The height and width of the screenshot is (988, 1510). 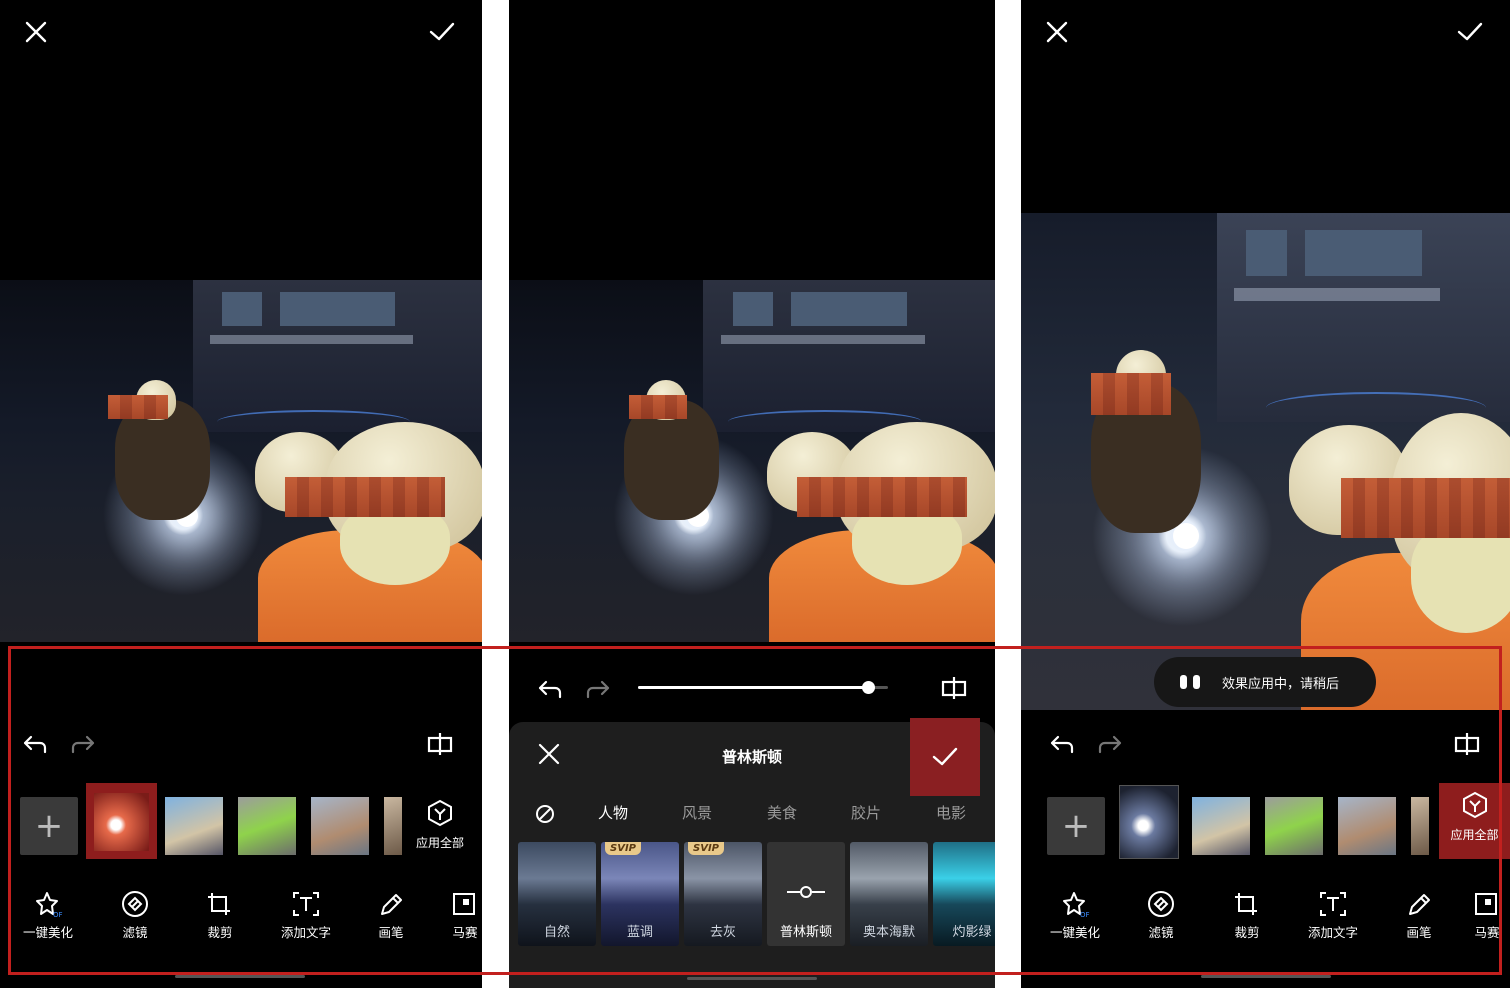 What do you see at coordinates (763, 687) in the screenshot?
I see `intensity-slider` at bounding box center [763, 687].